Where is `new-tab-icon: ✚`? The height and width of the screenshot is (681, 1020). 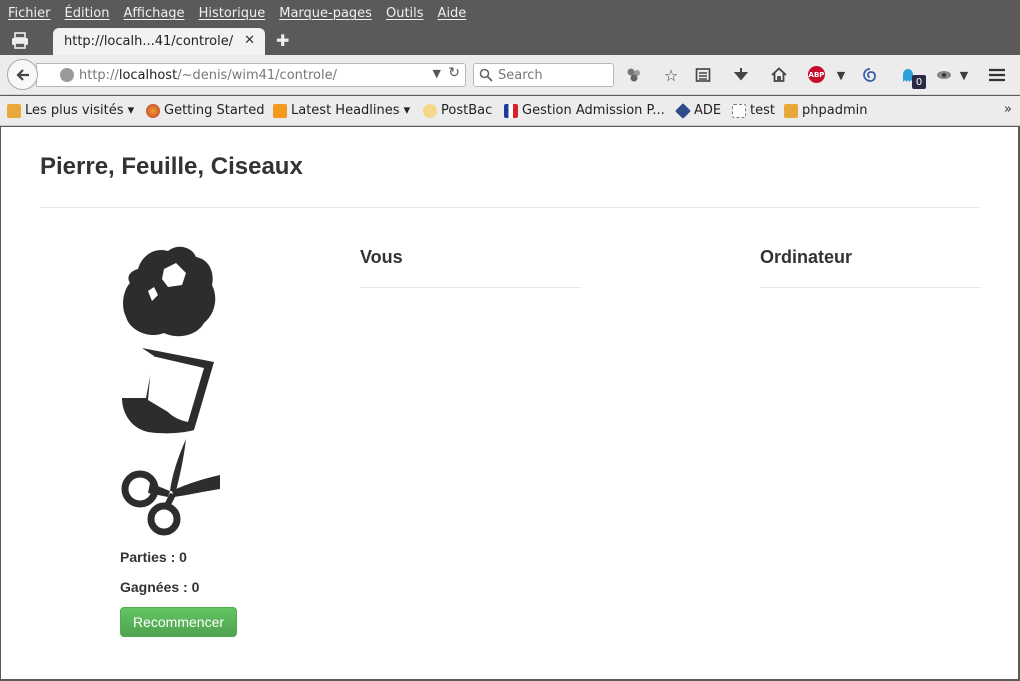 new-tab-icon: ✚ is located at coordinates (282, 40).